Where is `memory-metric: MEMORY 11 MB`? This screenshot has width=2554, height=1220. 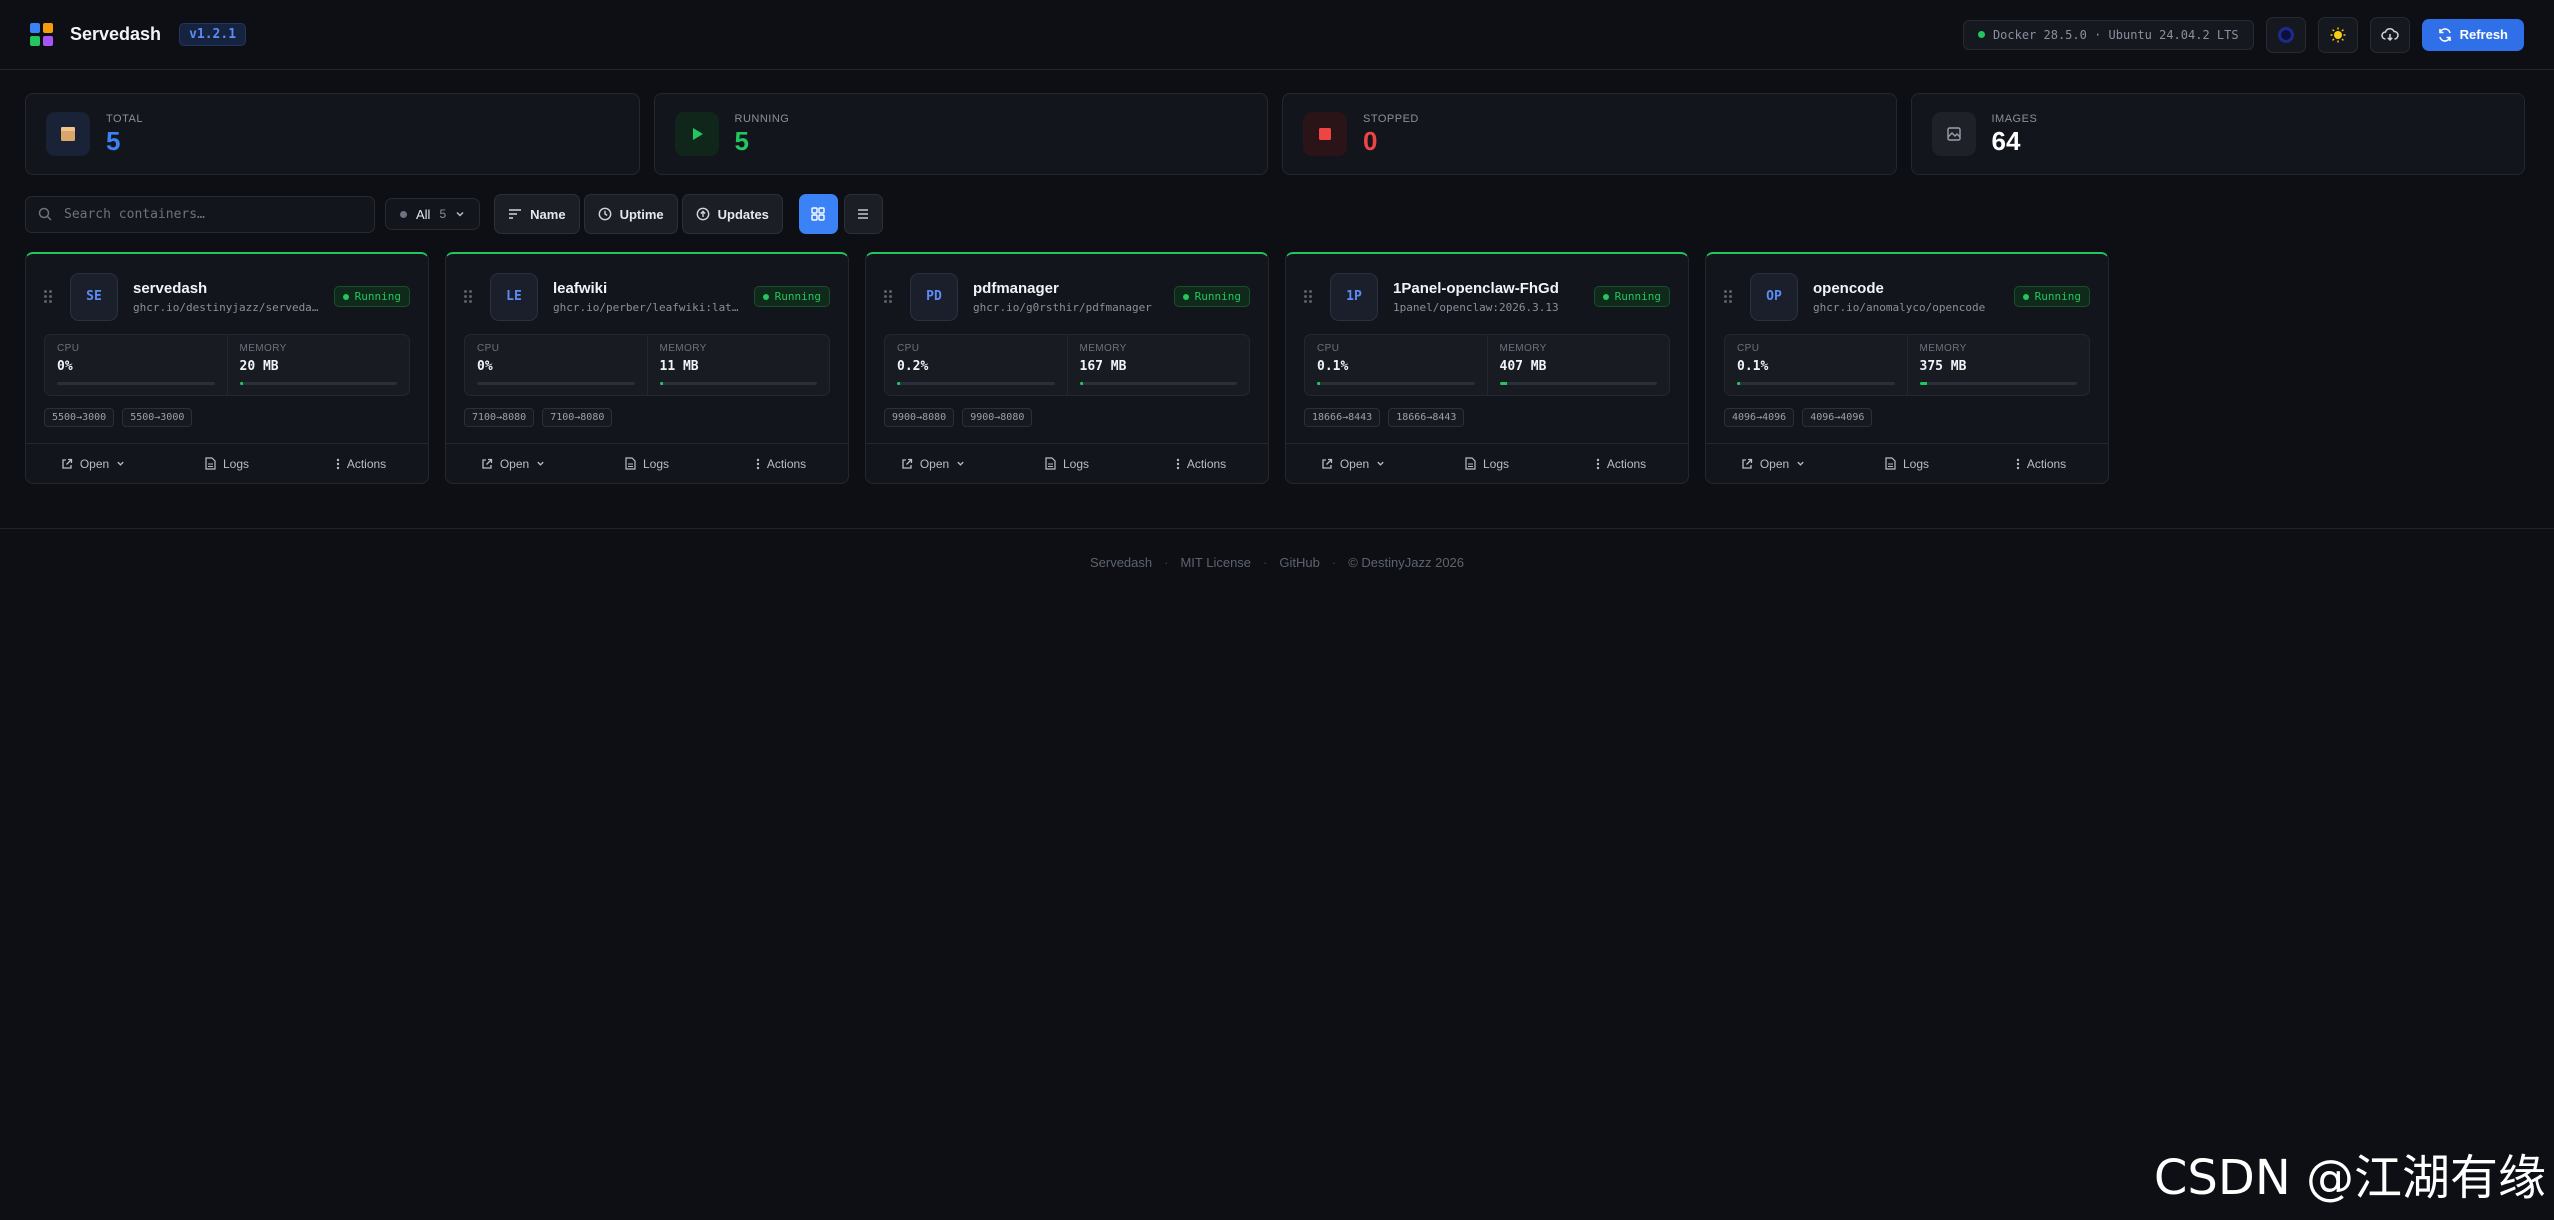 memory-metric: MEMORY 11 MB is located at coordinates (738, 365).